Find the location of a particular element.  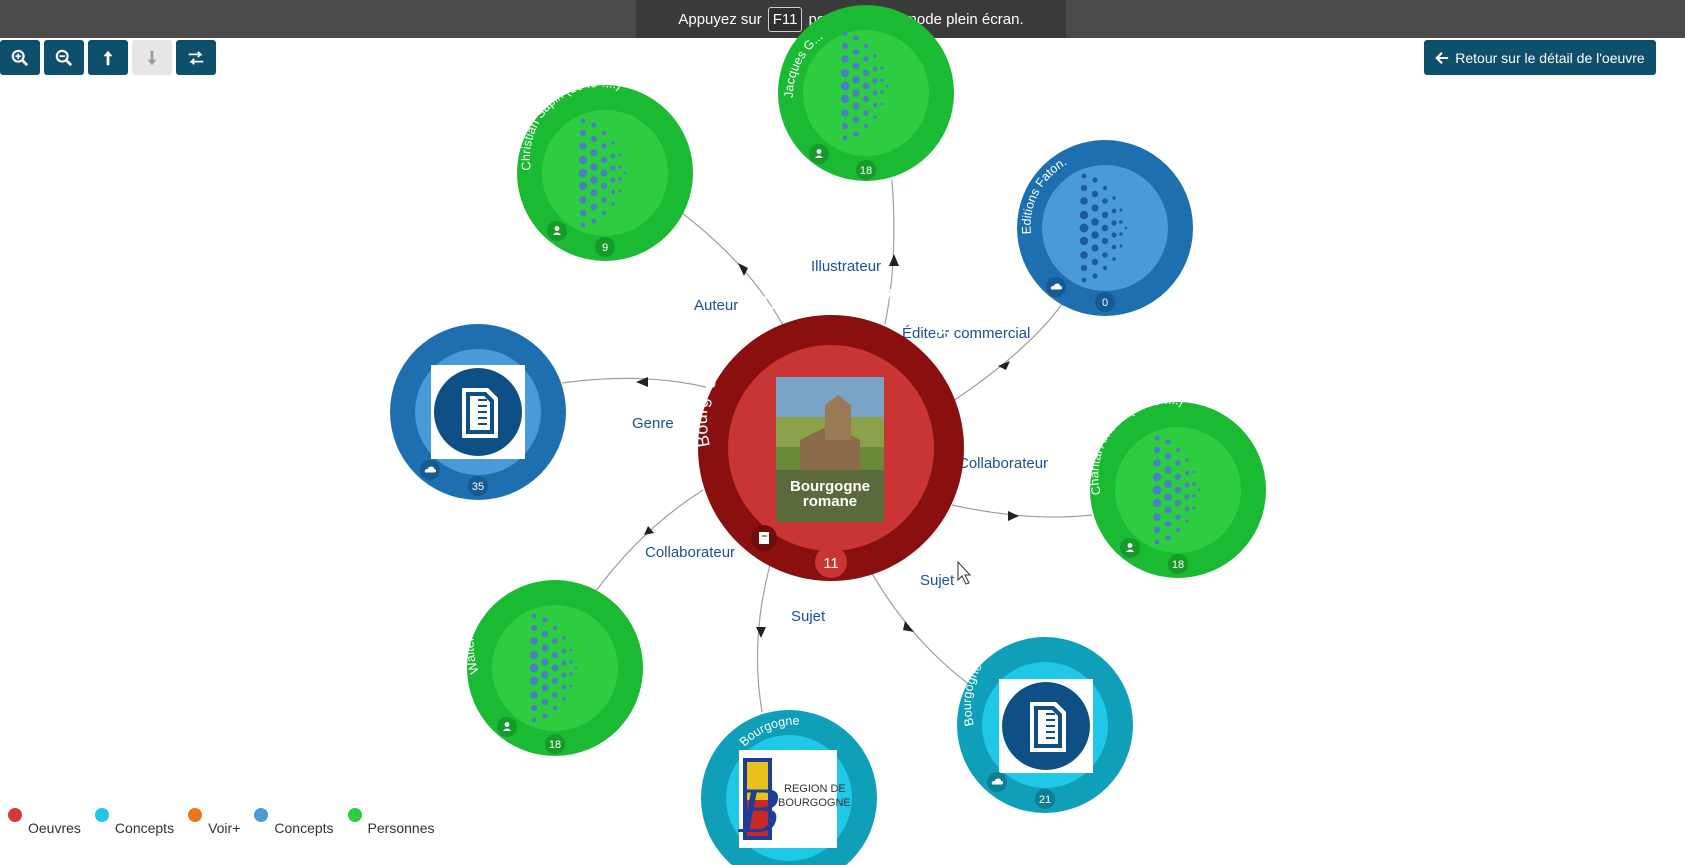

node-editions-faton: Editions Faton. 0 is located at coordinates (1105, 228).